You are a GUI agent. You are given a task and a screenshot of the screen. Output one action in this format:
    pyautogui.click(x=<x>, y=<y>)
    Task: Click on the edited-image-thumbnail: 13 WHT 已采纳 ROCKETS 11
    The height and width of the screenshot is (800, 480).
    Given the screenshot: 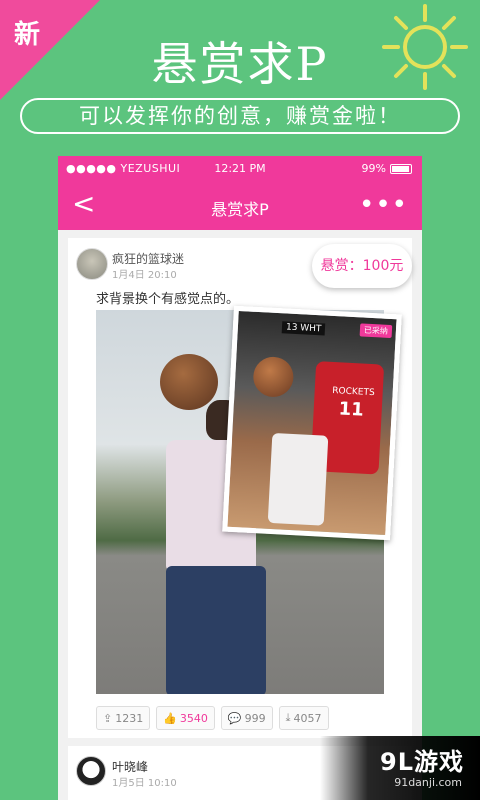 What is the action you would take?
    pyautogui.click(x=312, y=423)
    